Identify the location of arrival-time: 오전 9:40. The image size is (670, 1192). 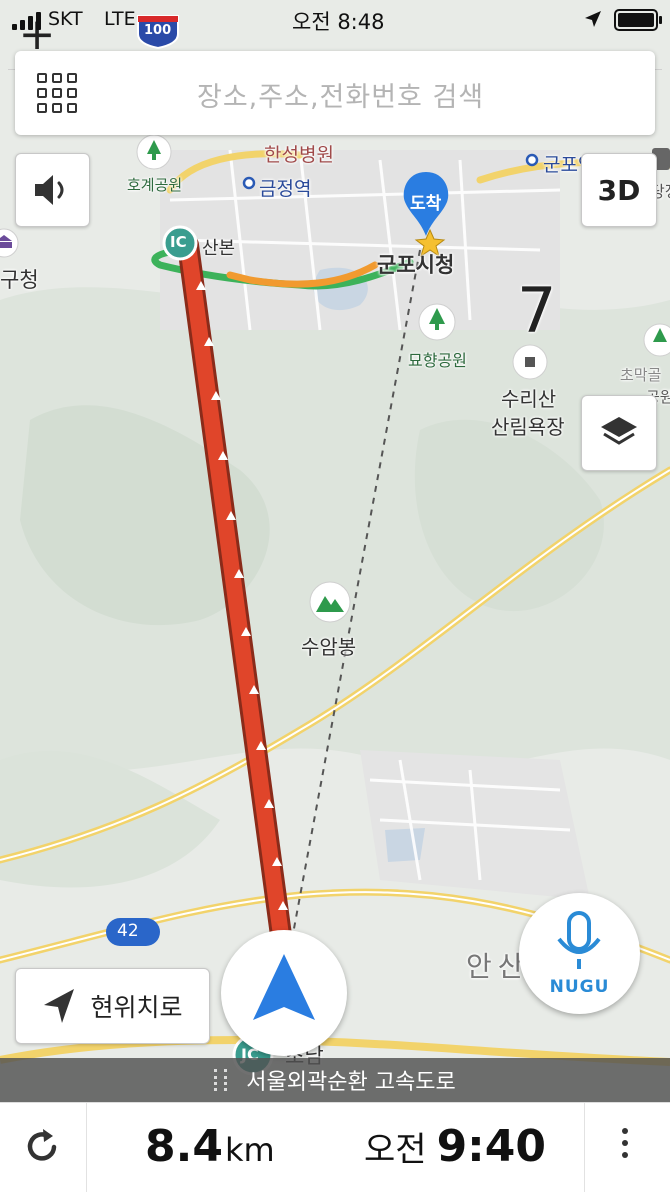
(455, 1146).